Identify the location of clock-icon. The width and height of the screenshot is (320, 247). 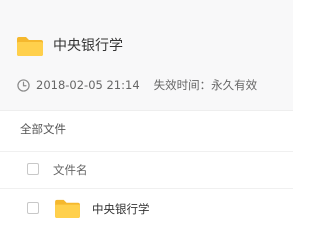
(23, 85).